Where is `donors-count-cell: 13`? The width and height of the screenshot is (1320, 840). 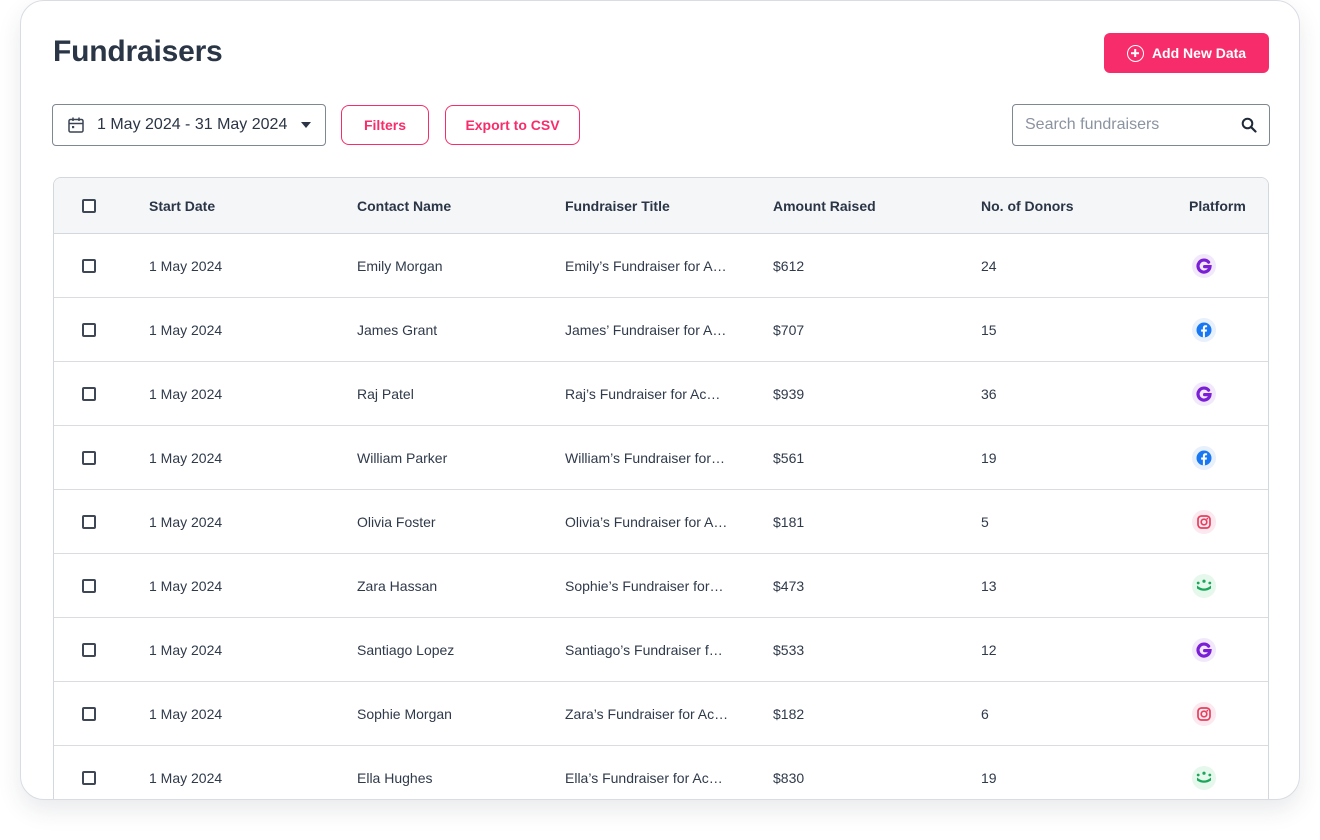
donors-count-cell: 13 is located at coordinates (989, 585).